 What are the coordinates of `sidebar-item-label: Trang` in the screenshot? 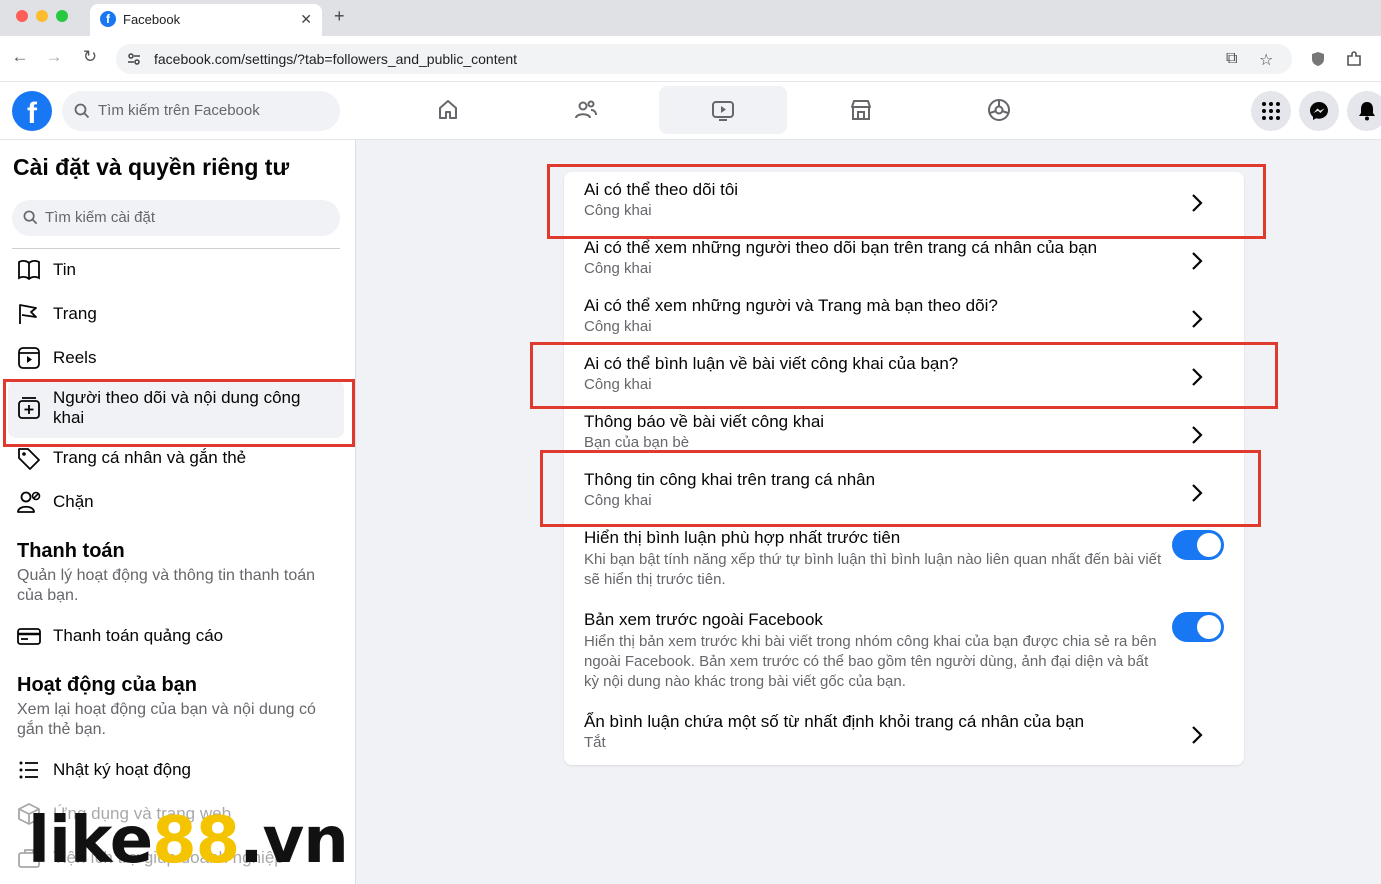 It's located at (75, 313).